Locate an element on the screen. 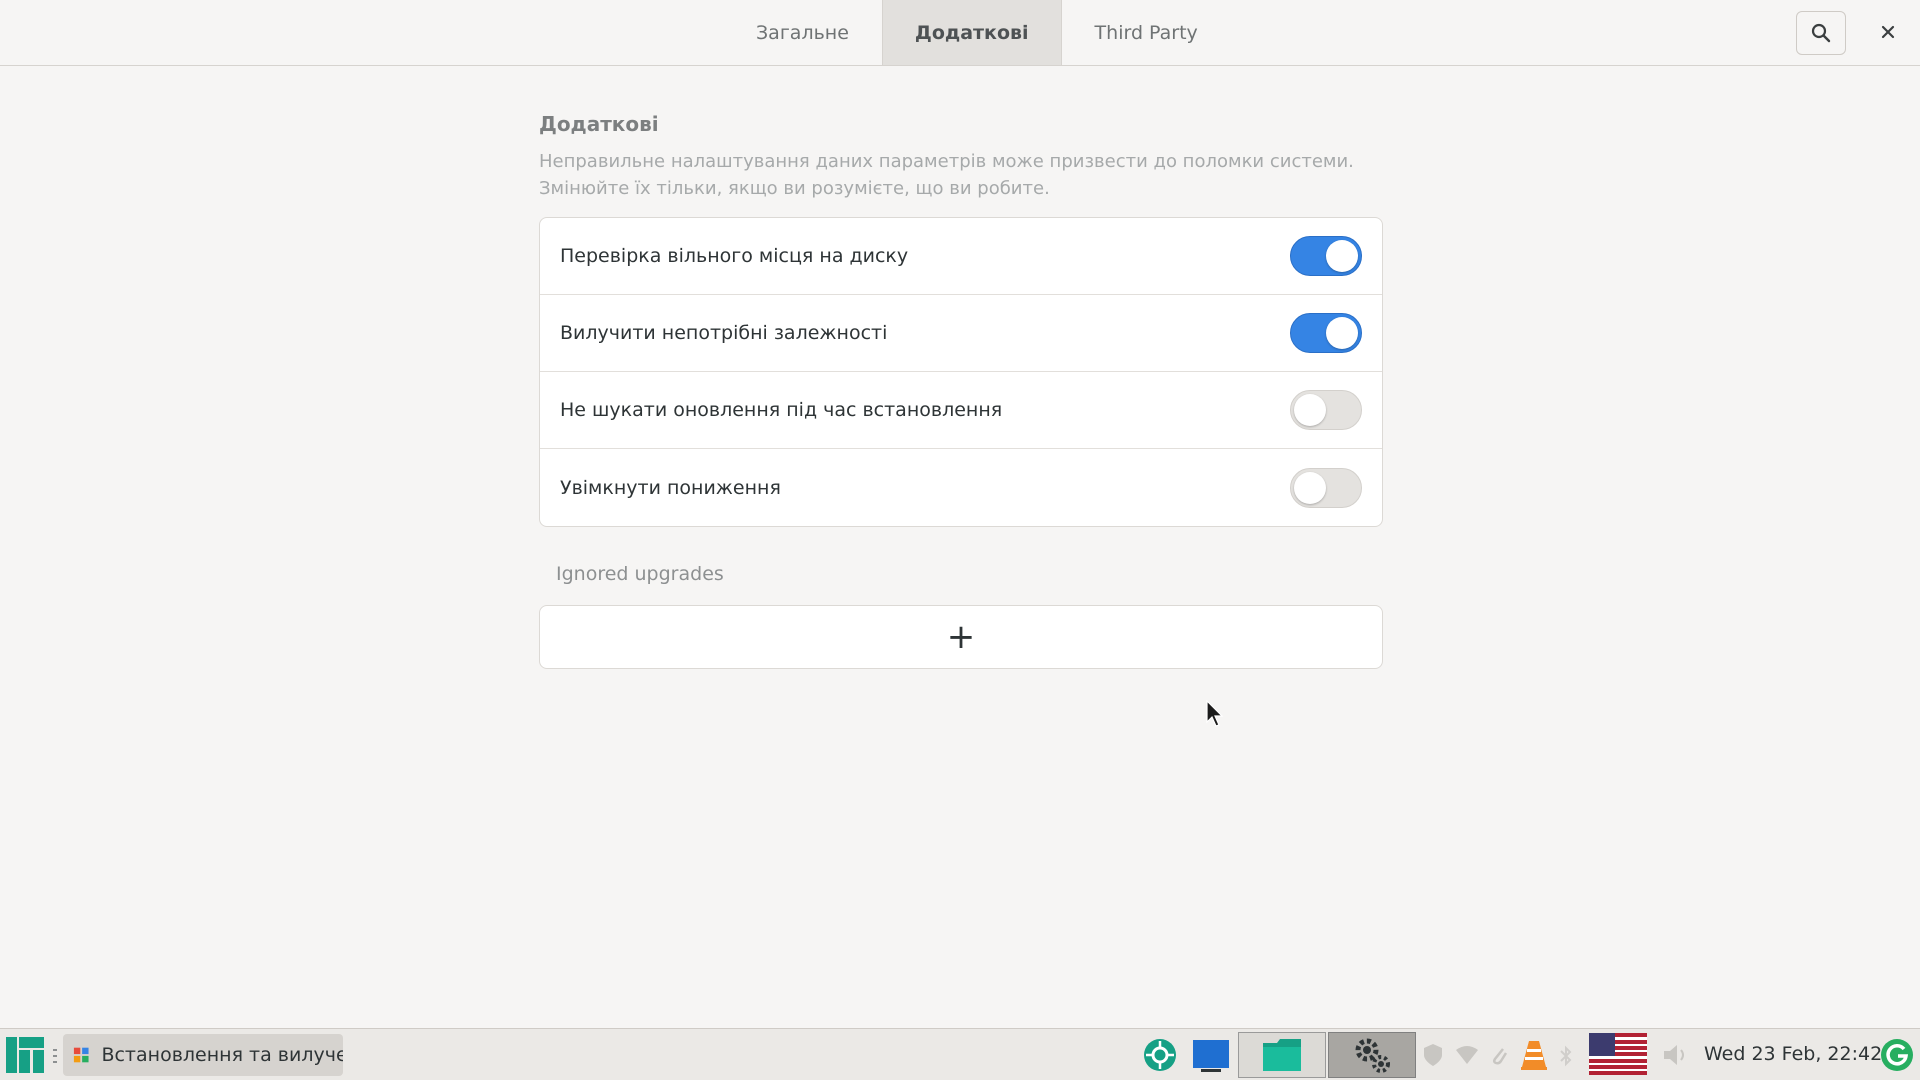 This screenshot has height=1080, width=1920. tab-bar: Загальне Додаткові Third Party is located at coordinates (977, 32).